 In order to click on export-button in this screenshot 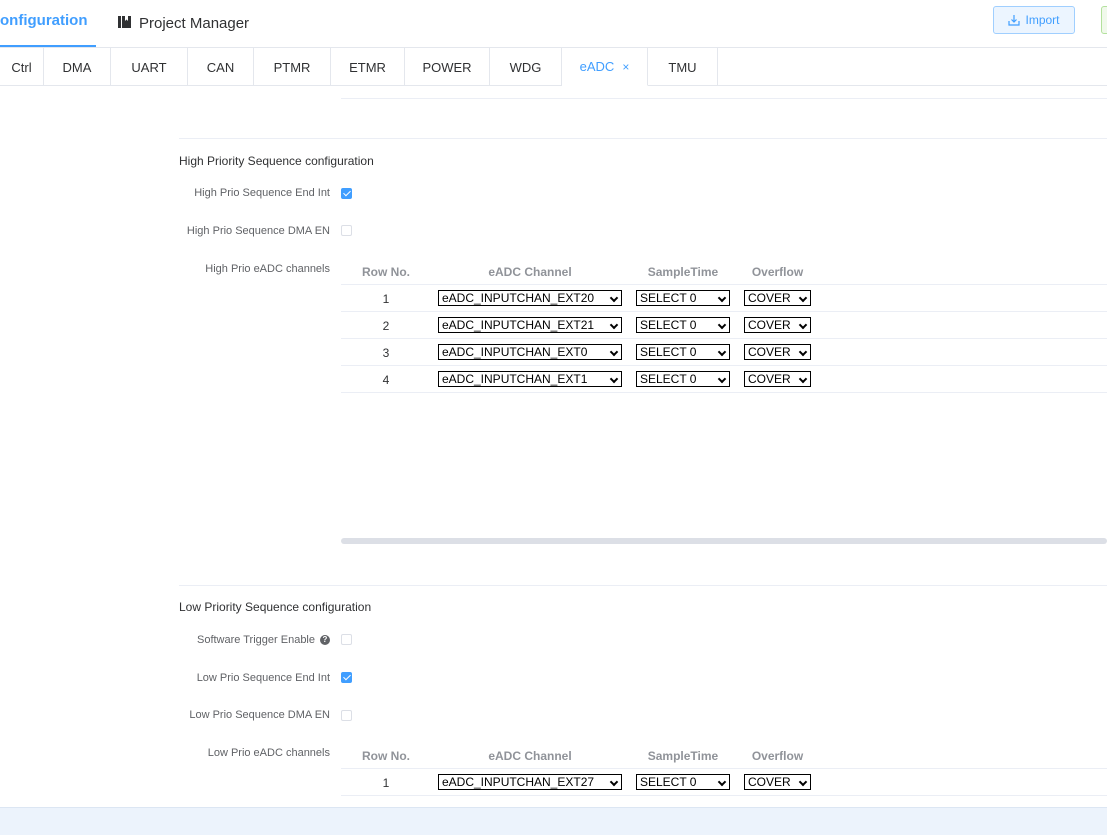, I will do `click(1104, 20)`.